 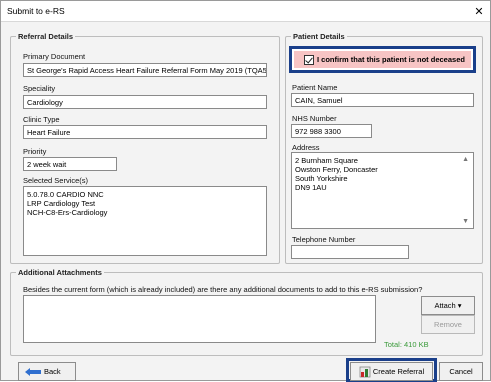 What do you see at coordinates (145, 212) in the screenshot?
I see `service-item: NCH-C8-Ers-Cardiology` at bounding box center [145, 212].